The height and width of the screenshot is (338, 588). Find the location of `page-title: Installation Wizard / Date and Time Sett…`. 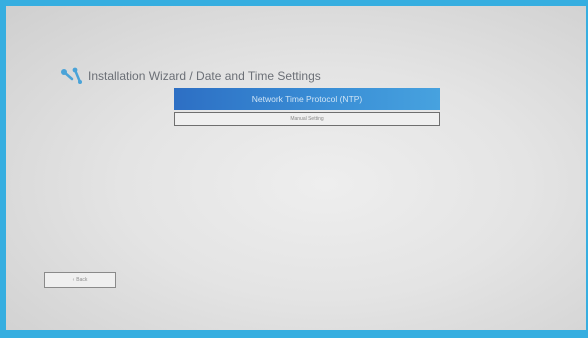

page-title: Installation Wizard / Date and Time Sett… is located at coordinates (204, 76).